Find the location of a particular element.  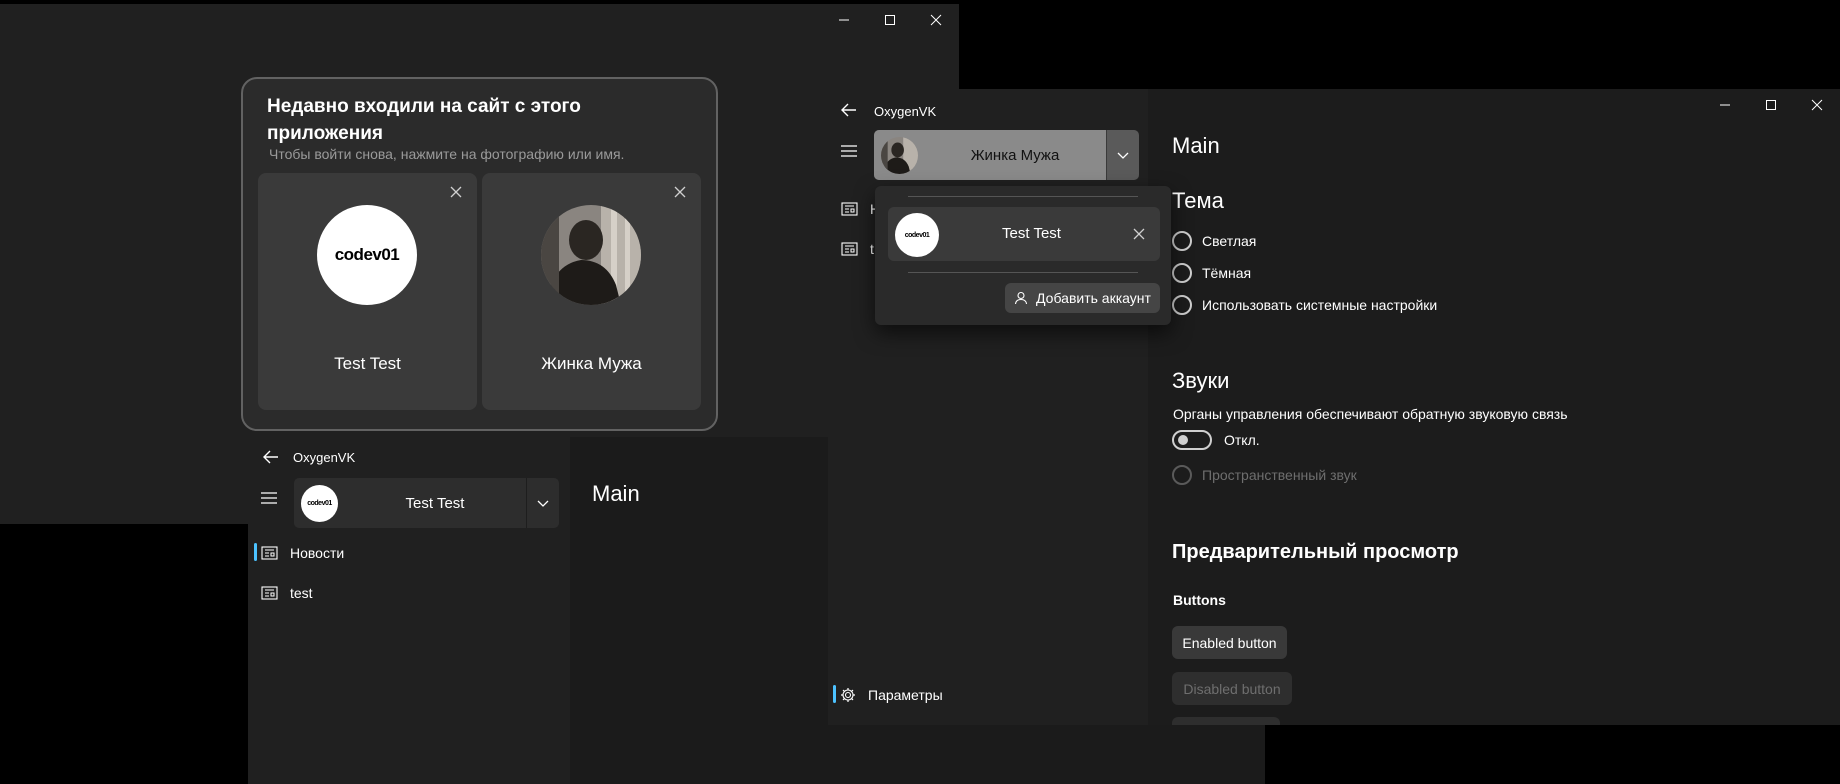

maximize-icon is located at coordinates (1771, 105).